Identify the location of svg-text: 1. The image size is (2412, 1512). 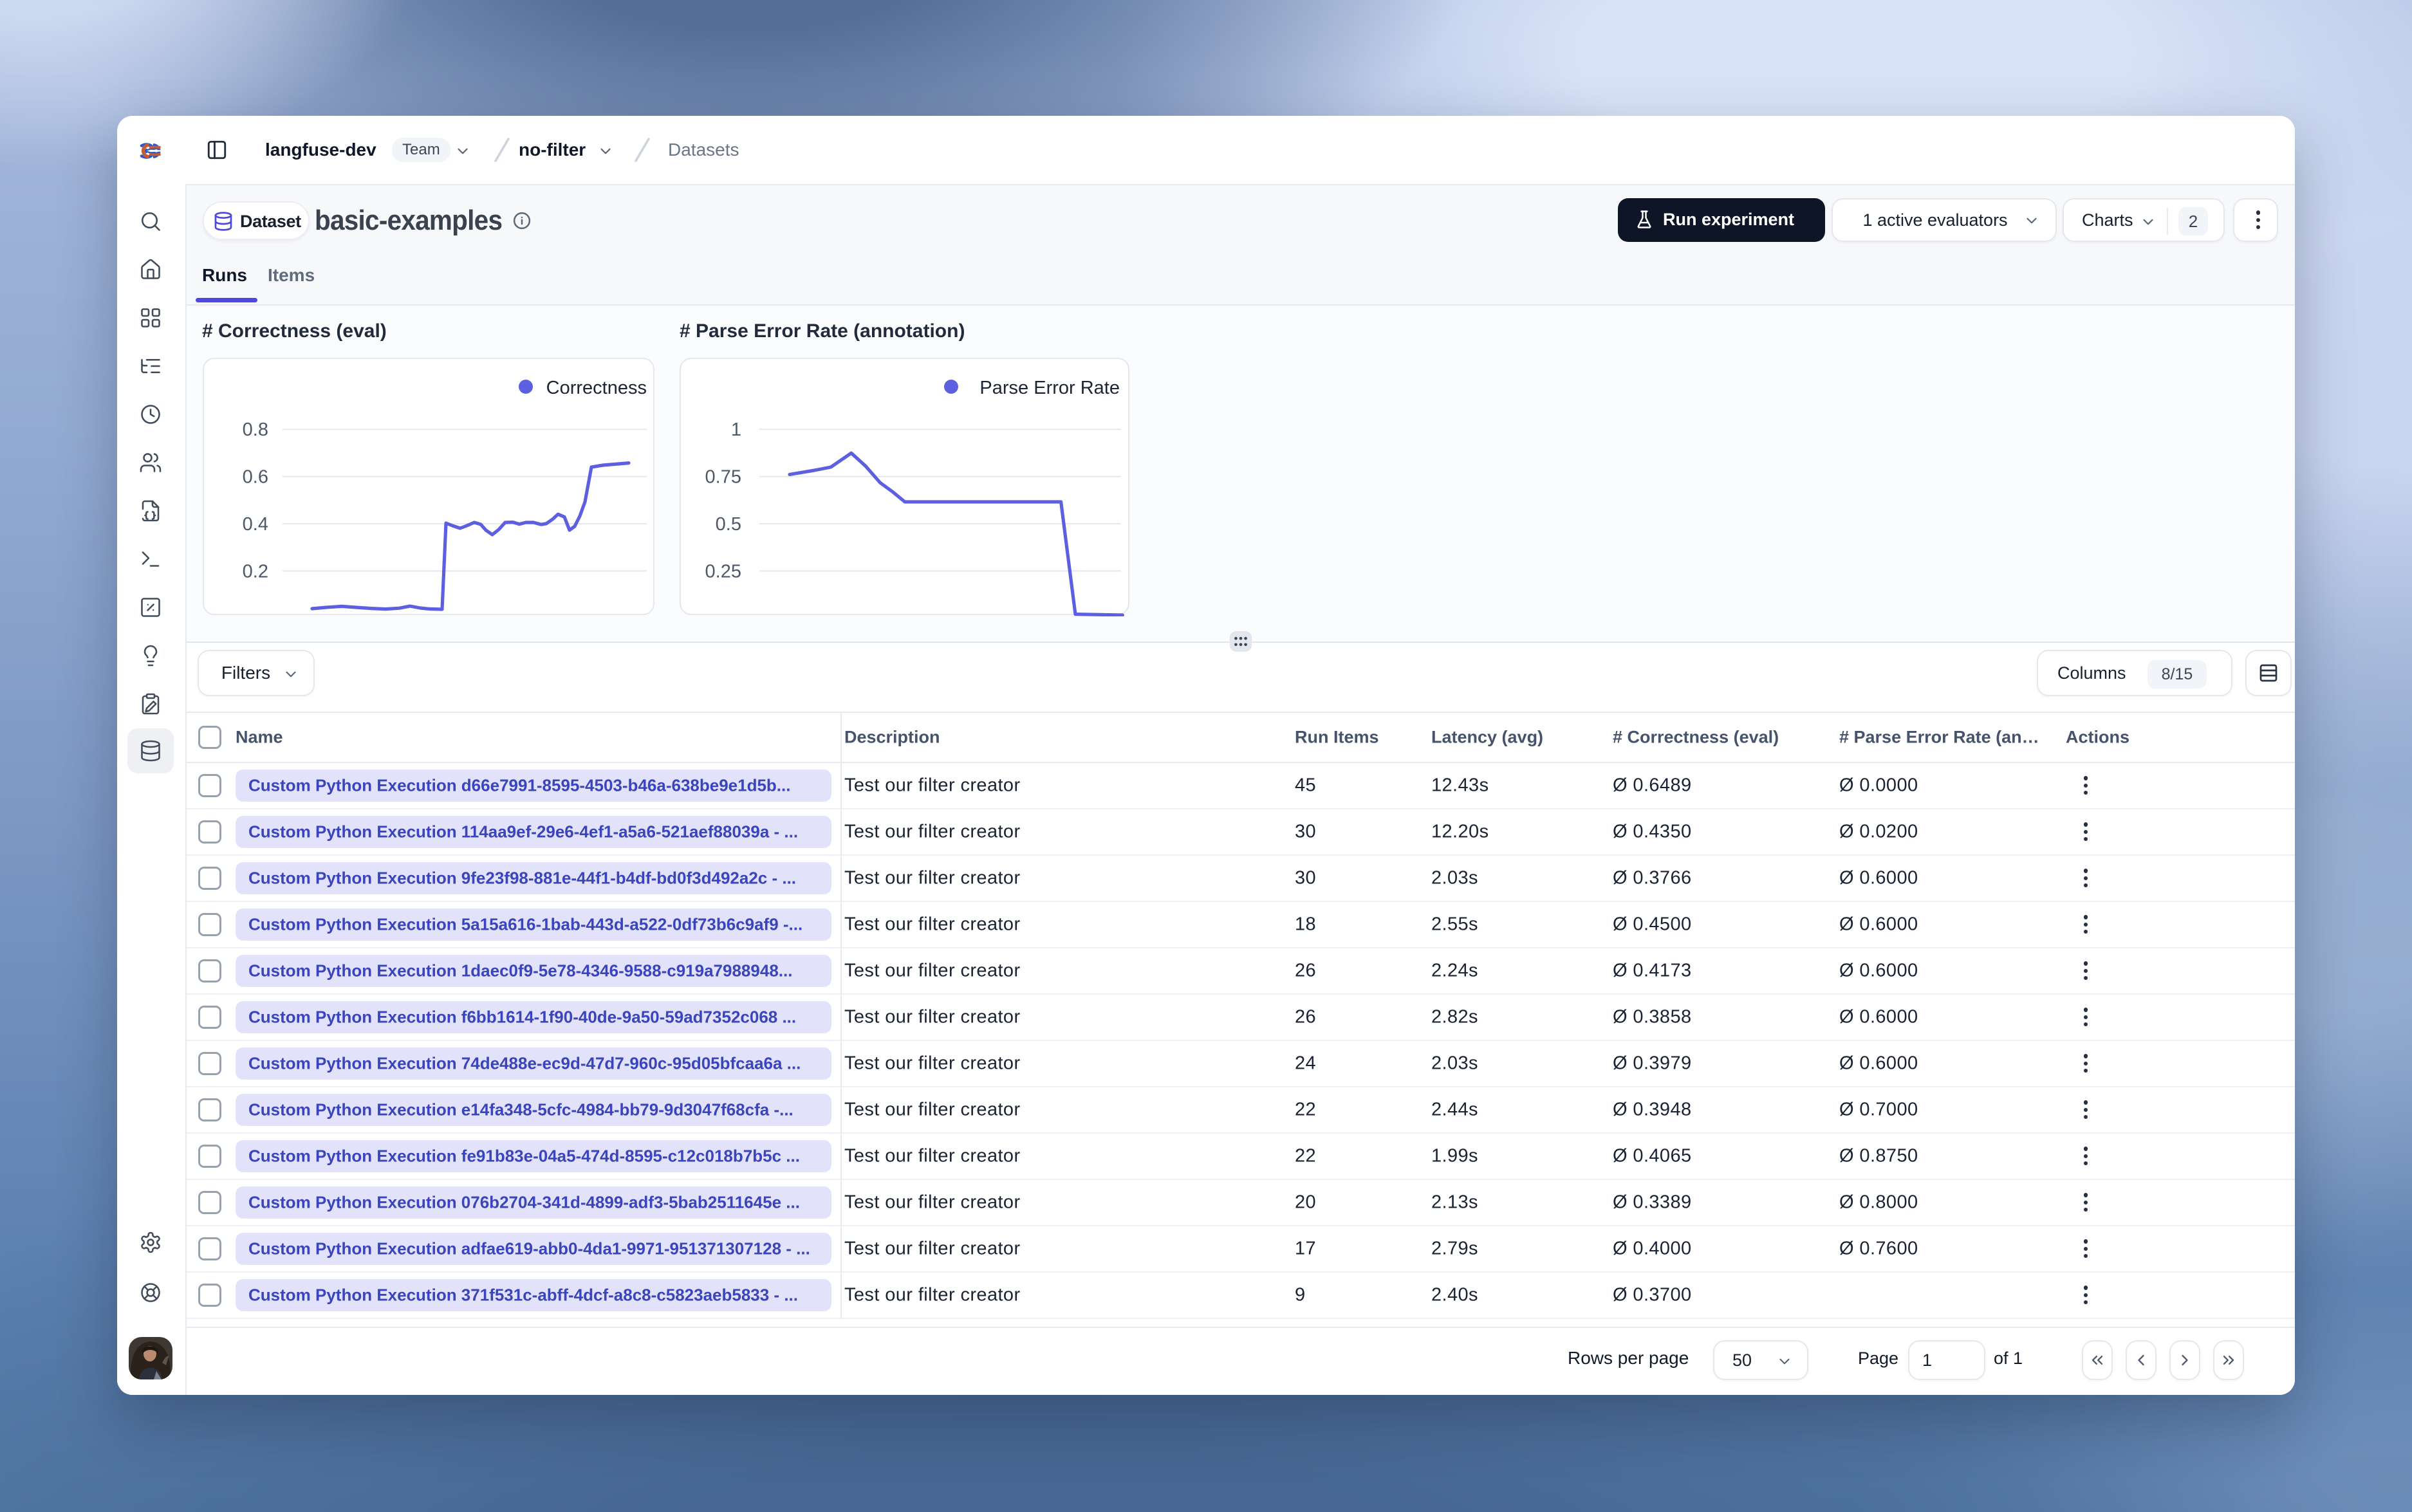
(736, 429).